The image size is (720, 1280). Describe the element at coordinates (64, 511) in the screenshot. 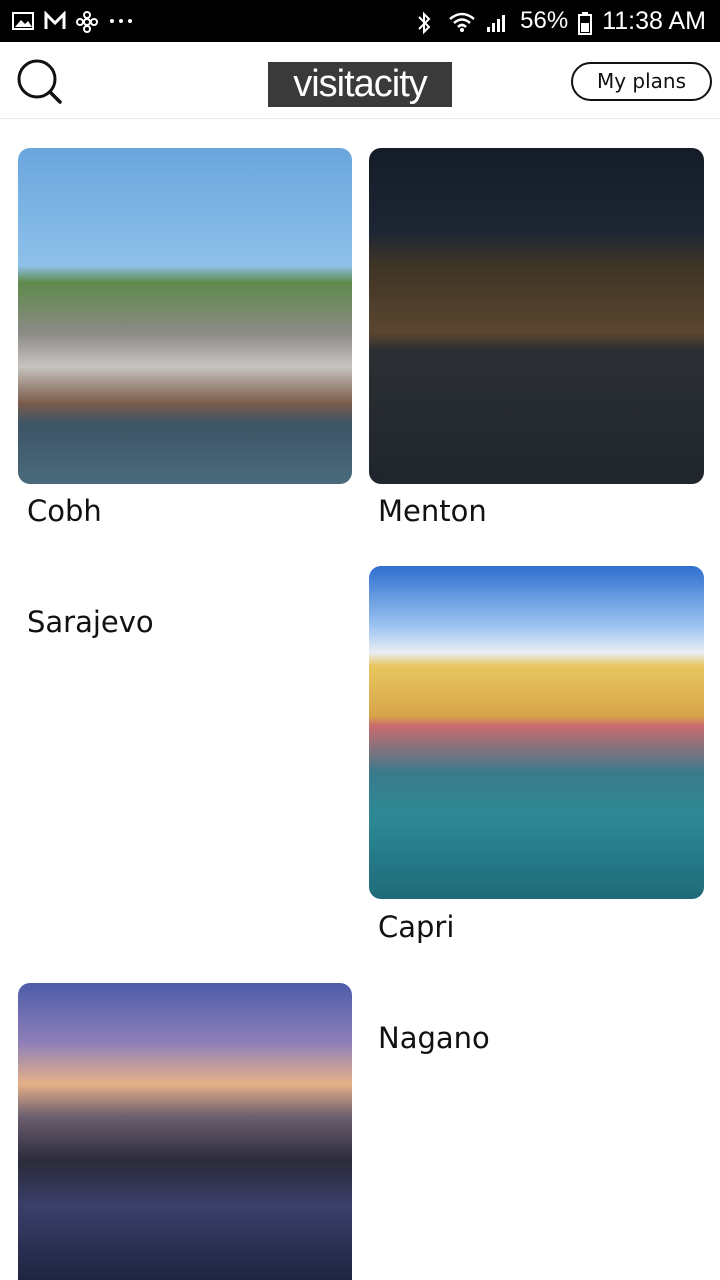

I see `city-name: Cobh` at that location.